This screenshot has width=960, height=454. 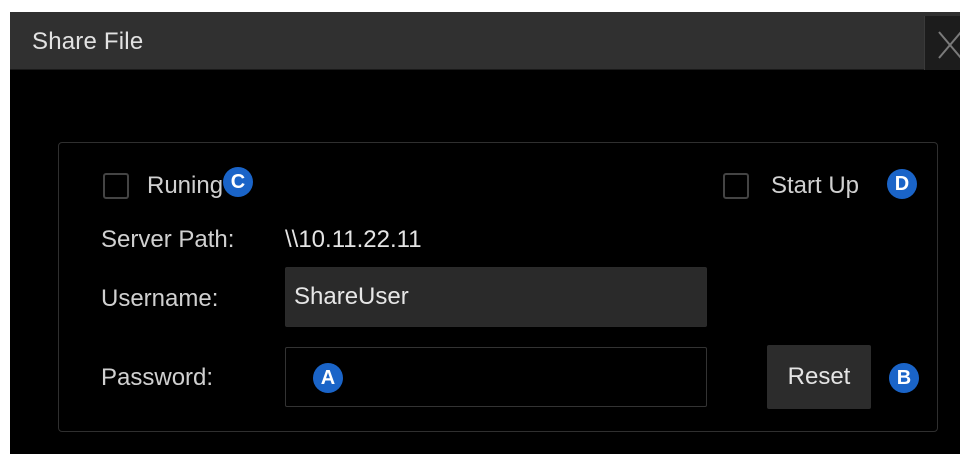 I want to click on username-field, so click(x=496, y=297).